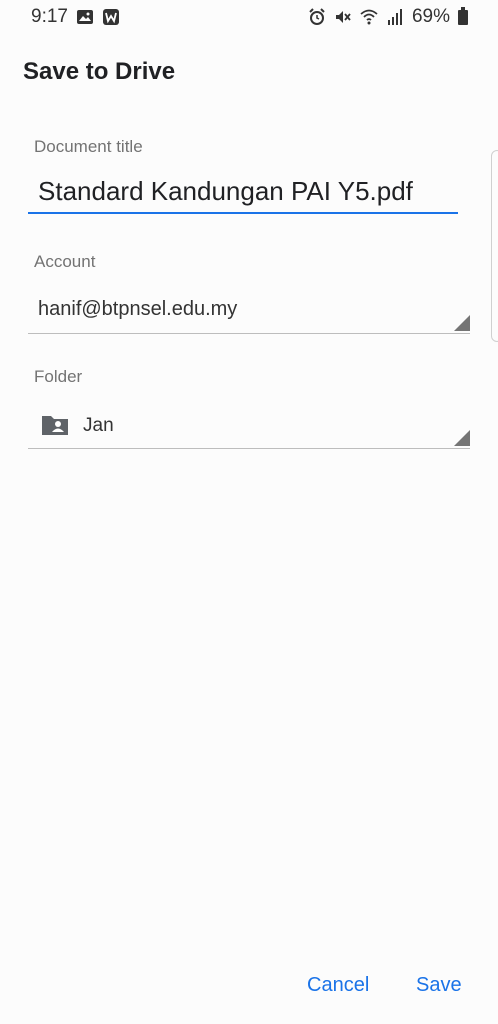  I want to click on folder-dropdown: Jan, so click(249, 427).